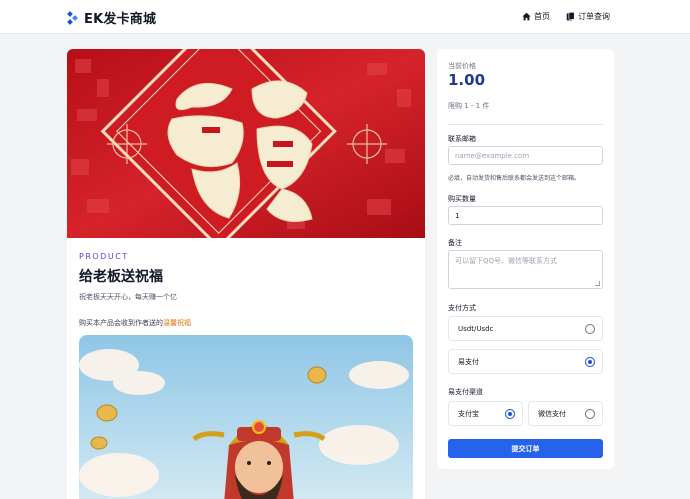 The image size is (690, 499). What do you see at coordinates (121, 323) in the screenshot?
I see `product-note-text: 购买本产品会收到作者送的` at bounding box center [121, 323].